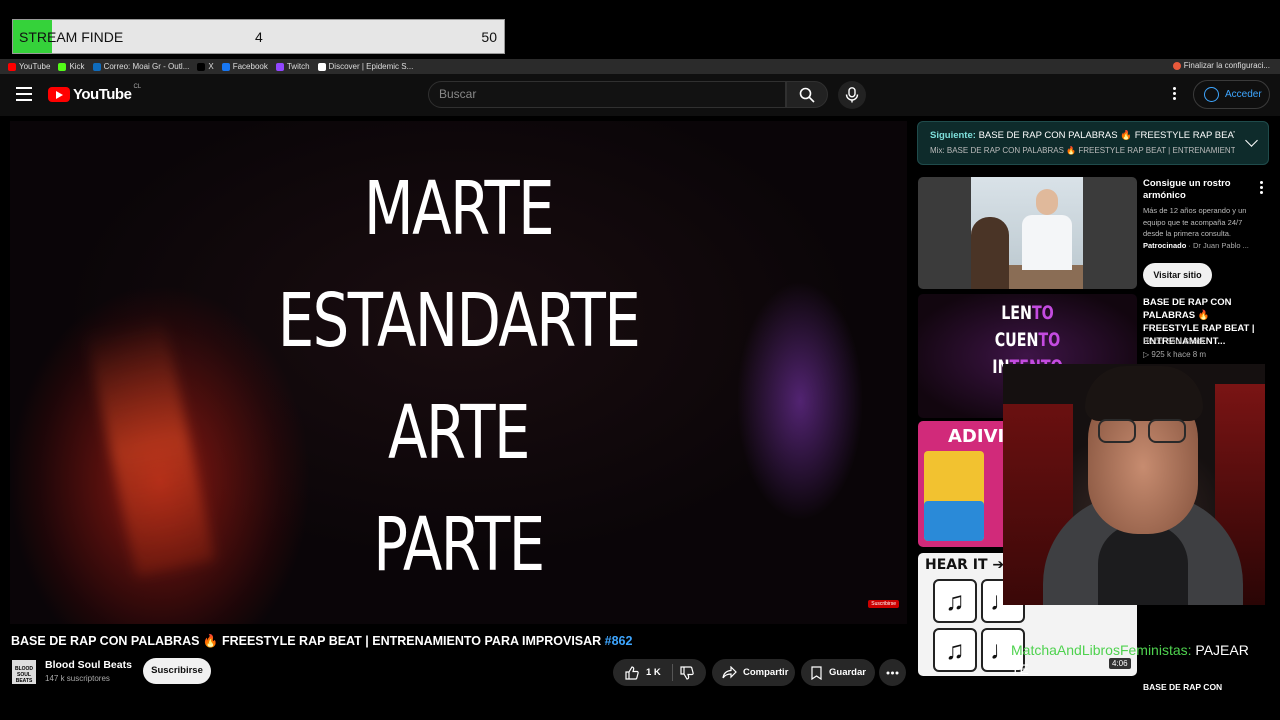 Image resolution: width=1280 pixels, height=720 pixels. What do you see at coordinates (619, 641) in the screenshot?
I see `hashtag-link: #862` at bounding box center [619, 641].